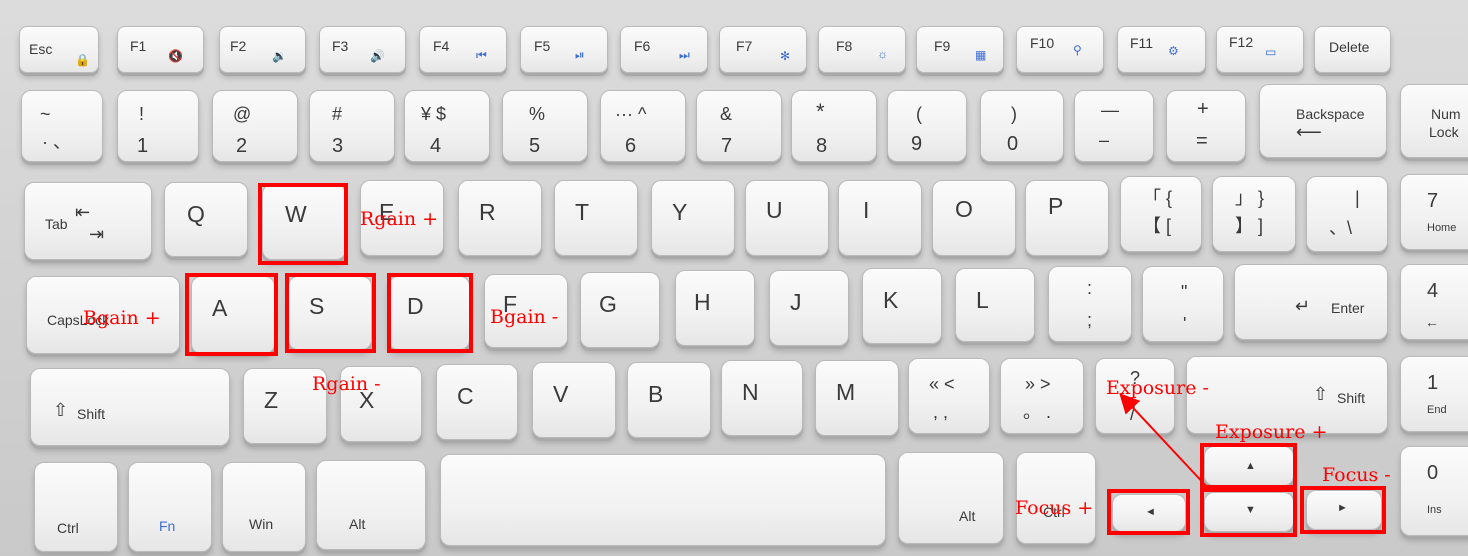 The width and height of the screenshot is (1468, 556). I want to click on exposure-minus-annotation: Exposure -, so click(1157, 388).